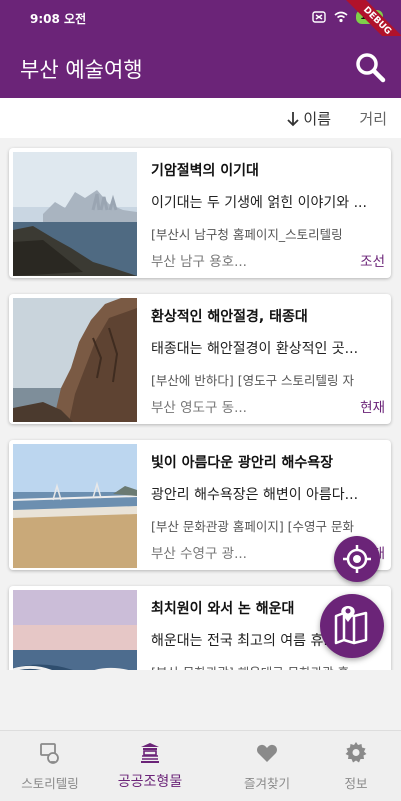 The image size is (401, 801). Describe the element at coordinates (229, 317) in the screenshot. I see `card-title: 환상적인 해안절경, 태종대` at that location.